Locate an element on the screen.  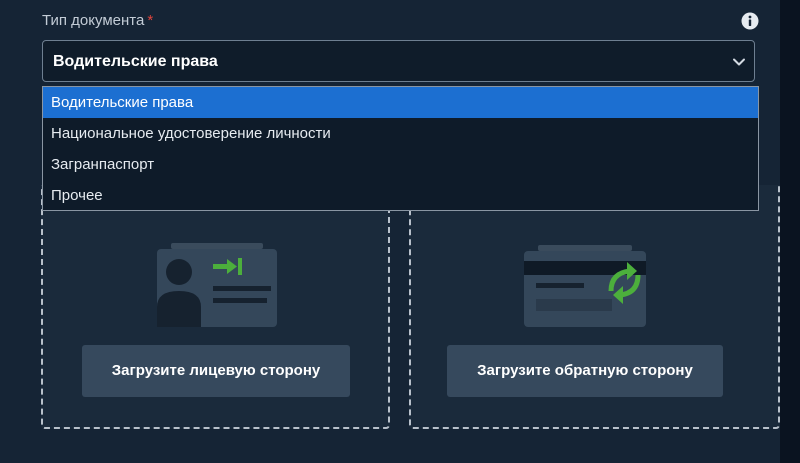
info-icon is located at coordinates (750, 21).